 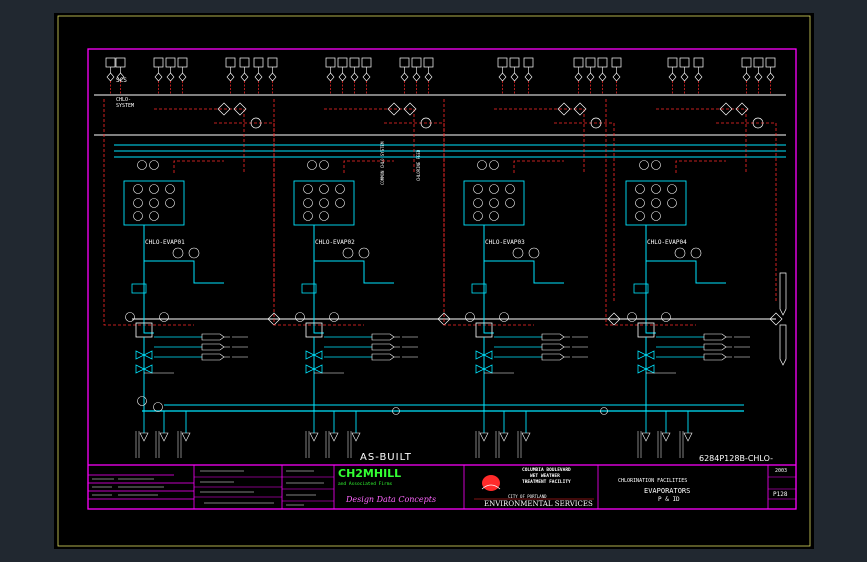 I want to click on evap-label-1: CHLO-EVAP01, so click(x=165, y=242).